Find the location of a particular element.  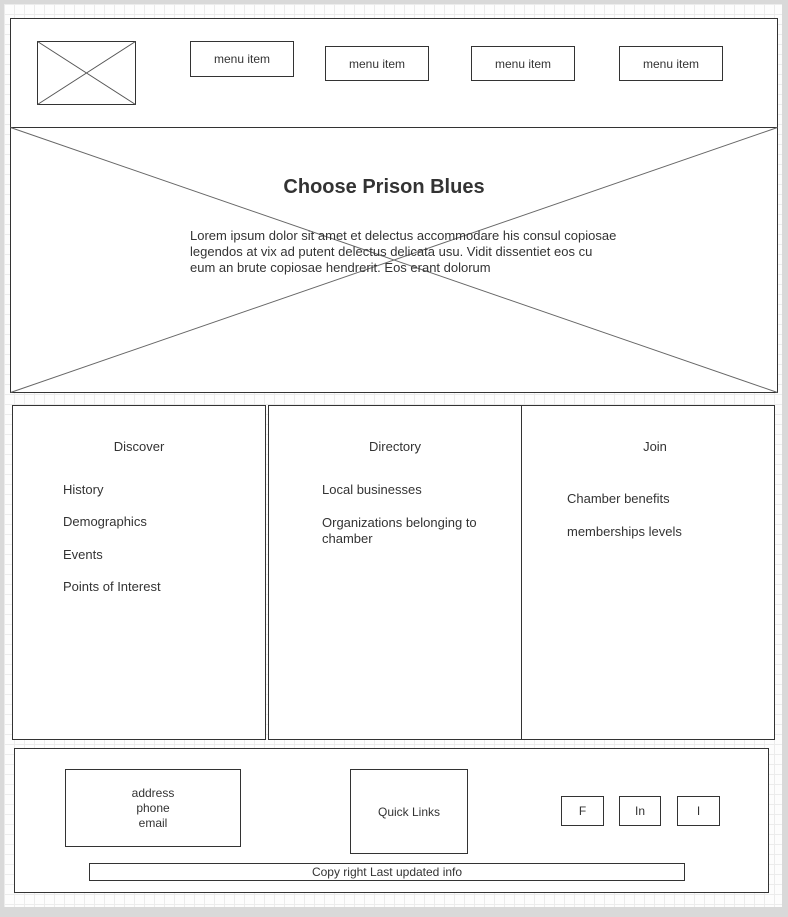

instagram-icon: I is located at coordinates (698, 811).